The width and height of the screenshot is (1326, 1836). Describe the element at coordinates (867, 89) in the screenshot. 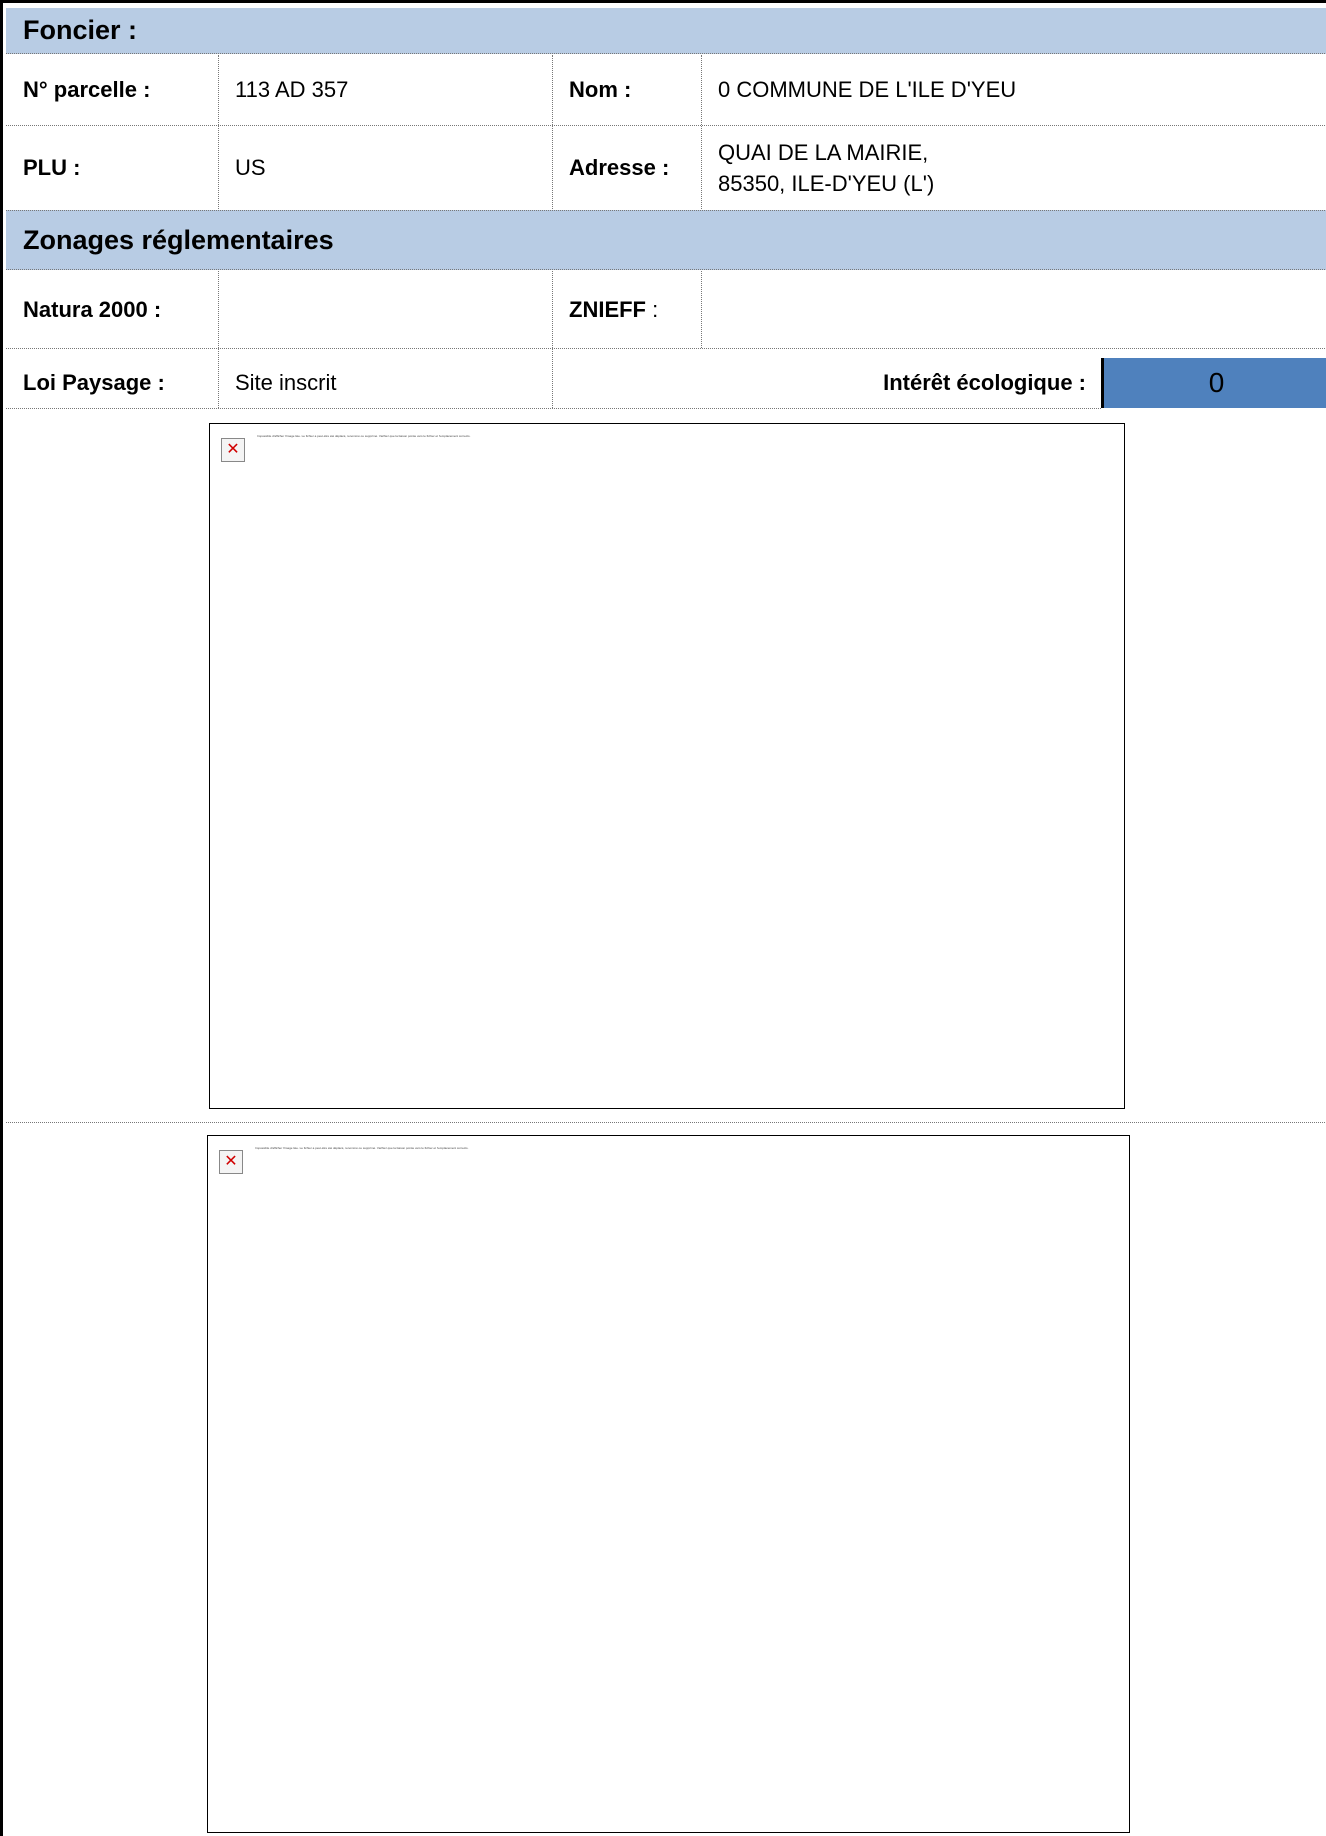

I see `nom-value: 0 COMMUNE DE L'ILE D'YEU` at that location.